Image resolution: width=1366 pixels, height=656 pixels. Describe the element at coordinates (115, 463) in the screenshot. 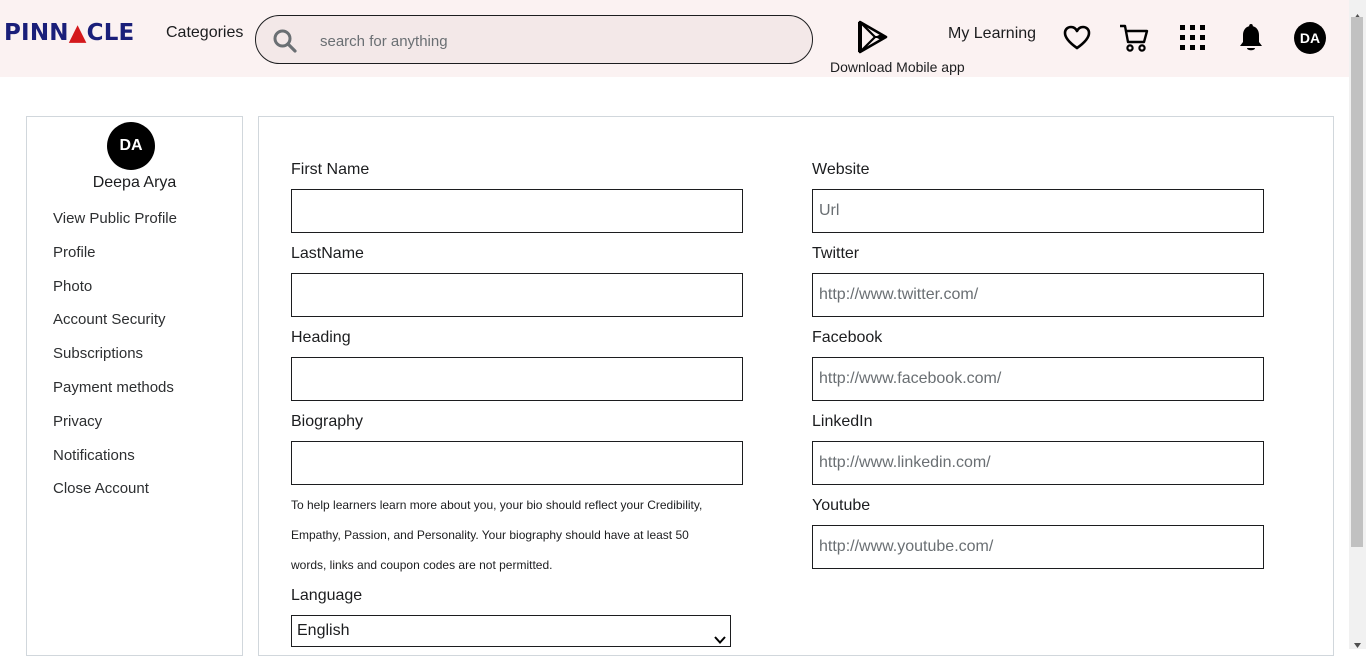

I see `sidebar-item-notifications: Notifications` at that location.